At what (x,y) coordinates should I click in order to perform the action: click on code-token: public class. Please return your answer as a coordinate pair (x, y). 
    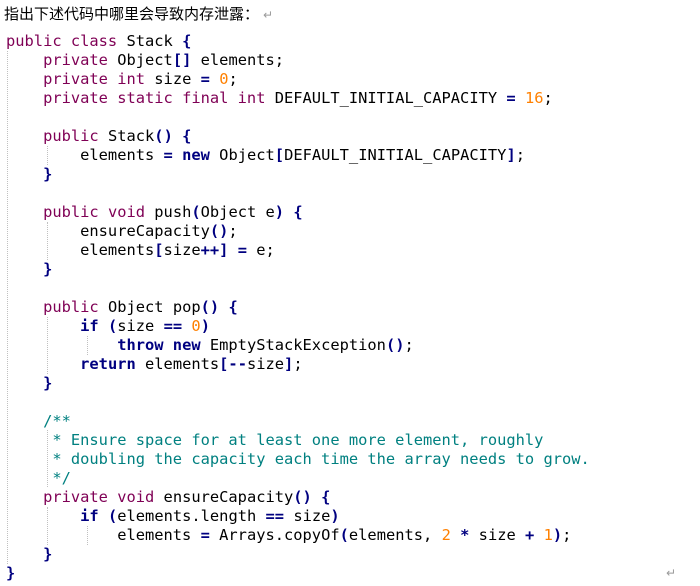
    Looking at the image, I should click on (62, 41).